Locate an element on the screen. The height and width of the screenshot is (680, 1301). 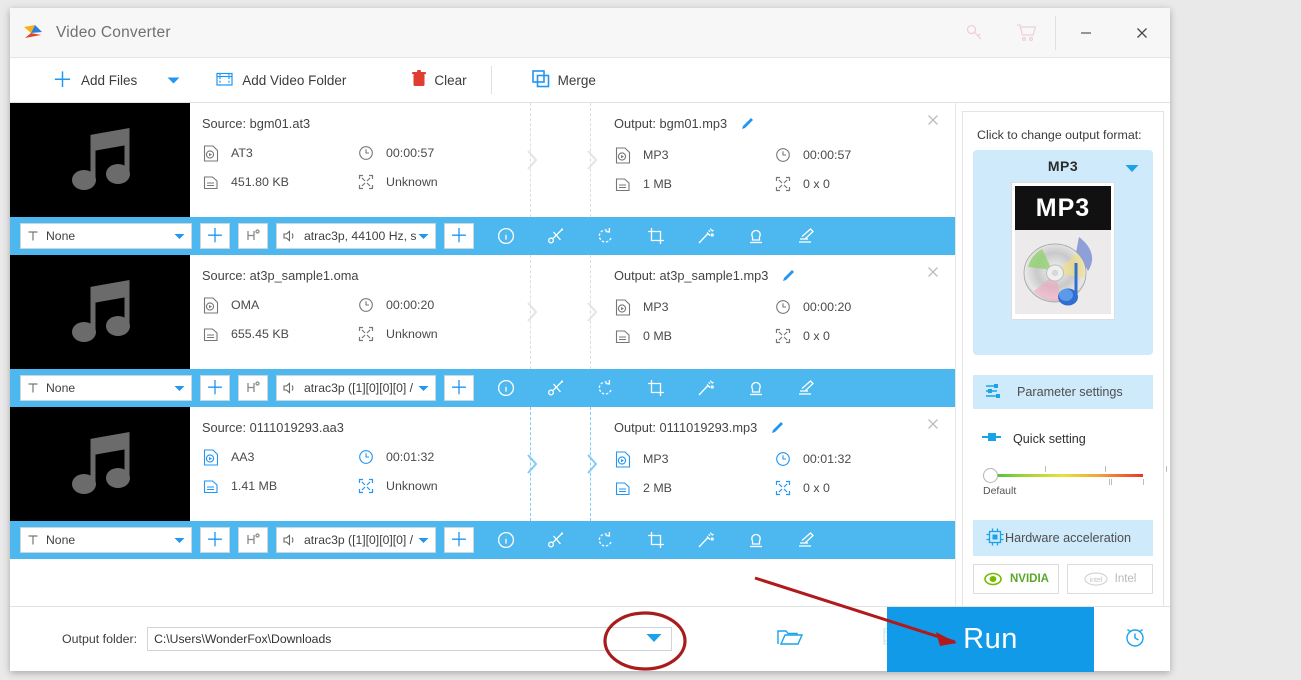
minimize-button is located at coordinates (1086, 33).